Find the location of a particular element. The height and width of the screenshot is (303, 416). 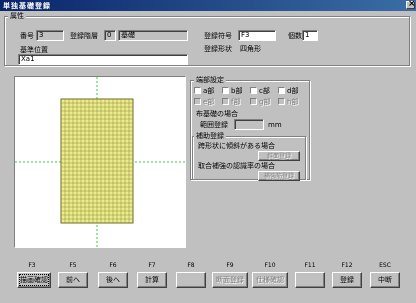

register-button: 登録 is located at coordinates (347, 280).